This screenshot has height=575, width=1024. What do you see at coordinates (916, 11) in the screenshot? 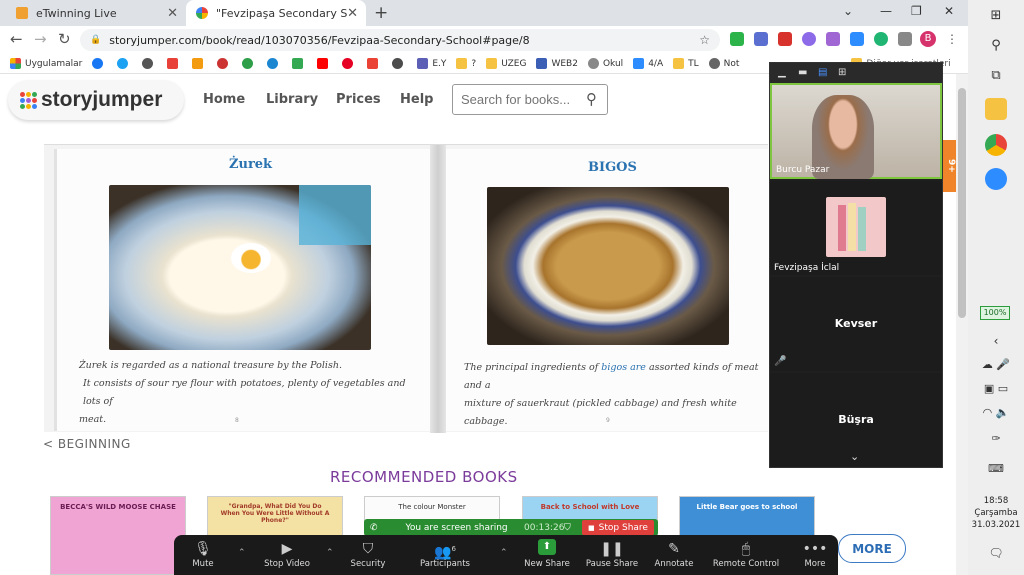
I see `restore-icon: ❐` at bounding box center [916, 11].